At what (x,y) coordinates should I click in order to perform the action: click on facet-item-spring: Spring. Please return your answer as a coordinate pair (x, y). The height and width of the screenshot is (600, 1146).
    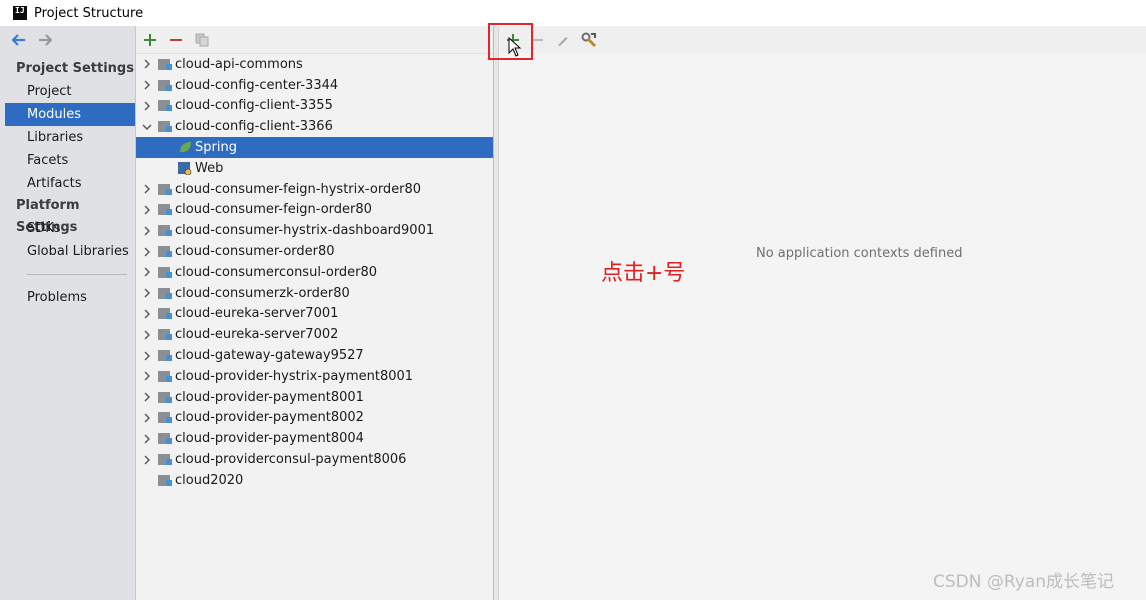
    Looking at the image, I should click on (314, 147).